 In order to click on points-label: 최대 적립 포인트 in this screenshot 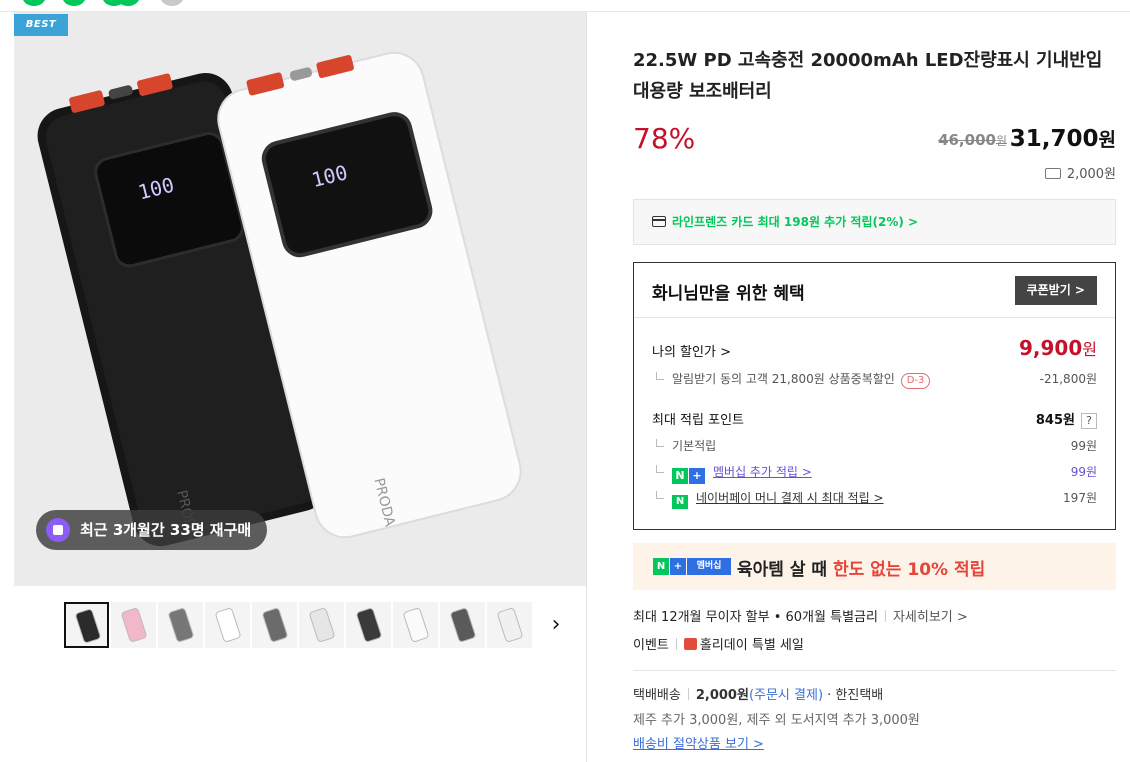, I will do `click(698, 420)`.